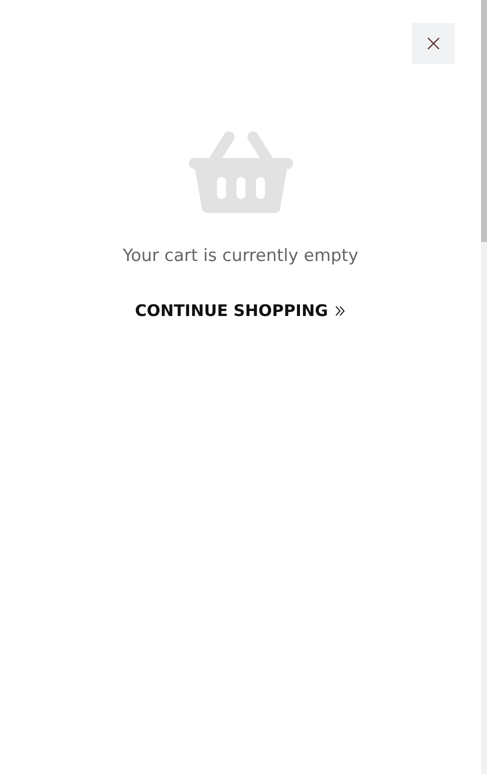 The image size is (487, 774). I want to click on close-icon, so click(433, 43).